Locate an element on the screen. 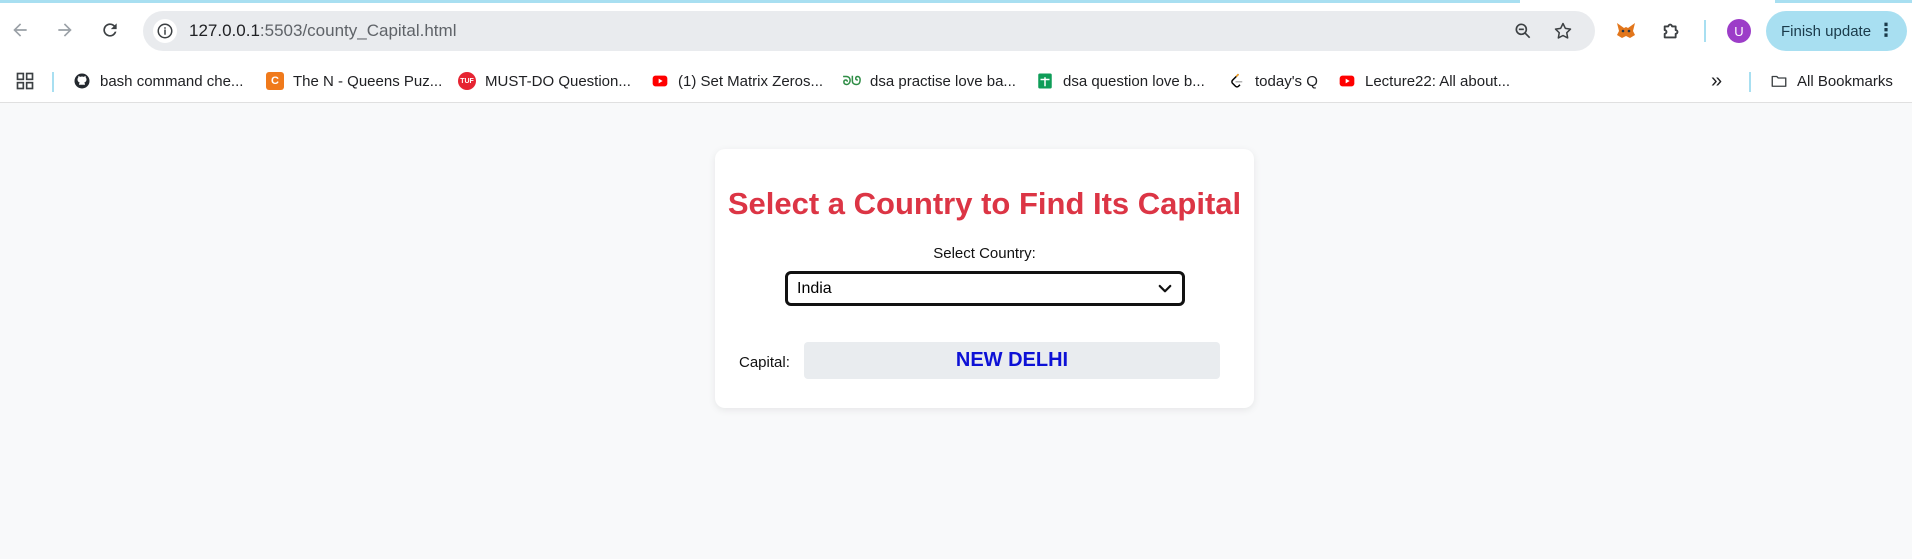 The width and height of the screenshot is (1912, 559). reload-icon is located at coordinates (110, 30).